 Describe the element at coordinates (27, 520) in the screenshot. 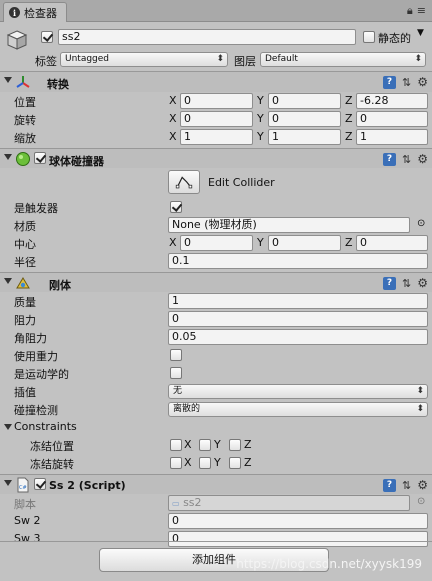

I see `sw2-label: Sw 2` at that location.